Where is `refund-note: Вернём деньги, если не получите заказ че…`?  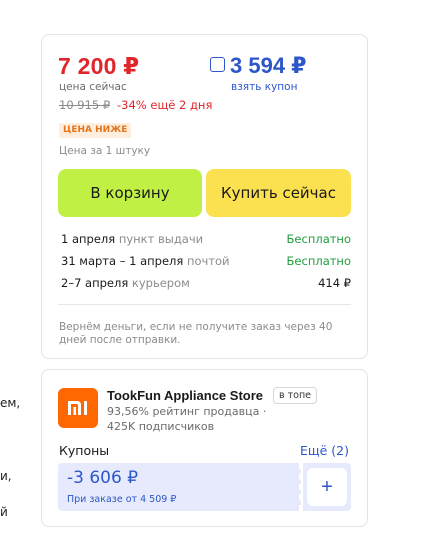 refund-note: Вернём деньги, если не получите заказ че… is located at coordinates (196, 333).